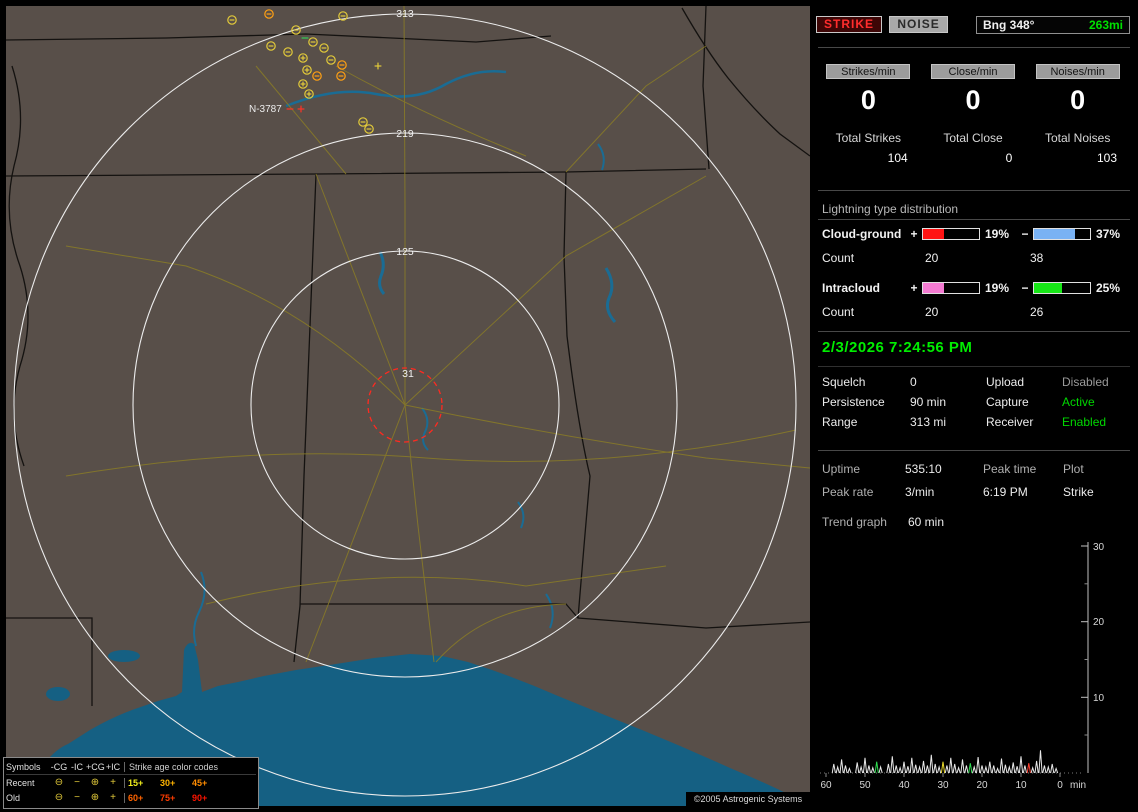 This screenshot has height=812, width=1138. I want to click on minus-icon: −, so click(77, 782).